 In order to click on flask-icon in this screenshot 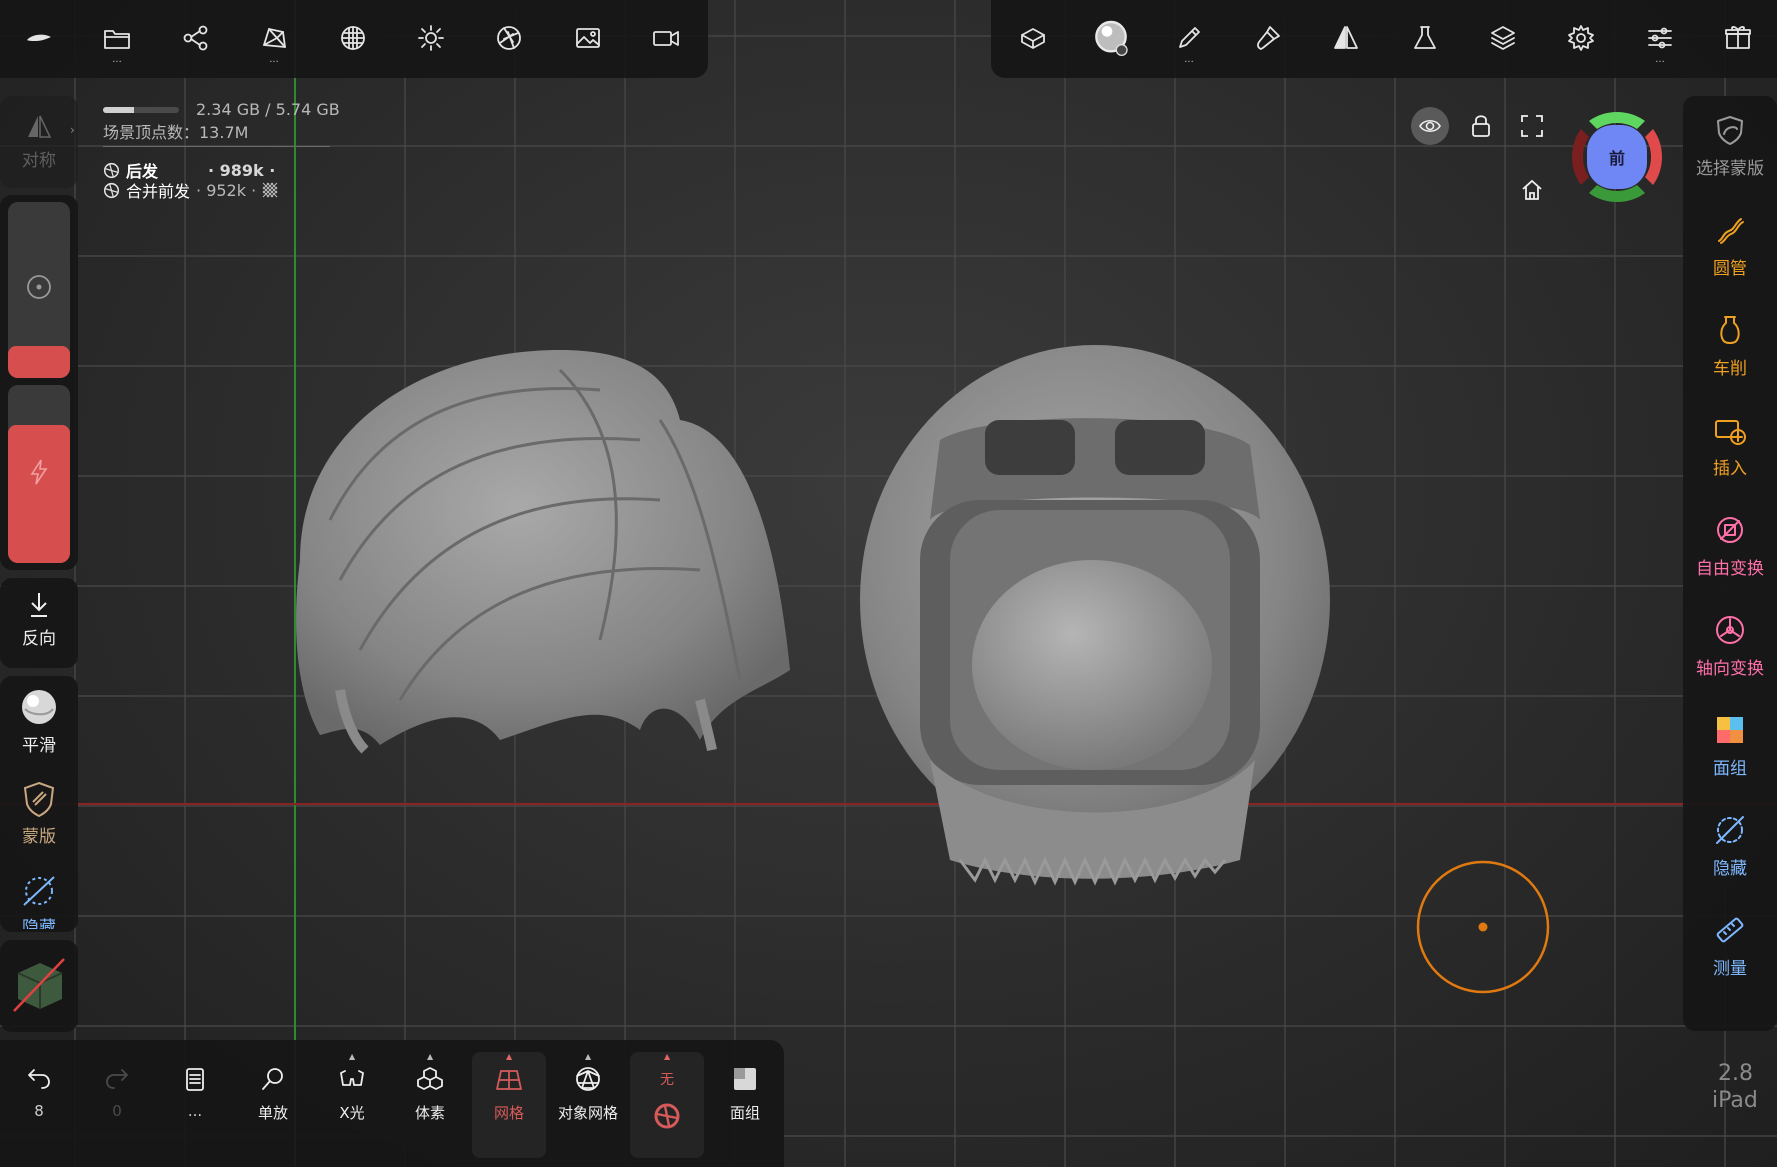, I will do `click(1425, 38)`.